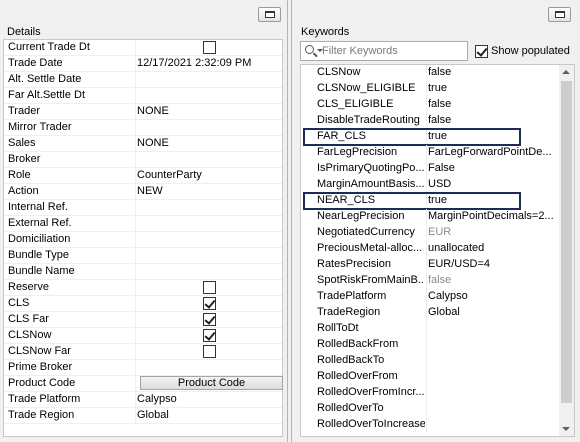 The width and height of the screenshot is (580, 442). What do you see at coordinates (392, 51) in the screenshot?
I see `filter-keywords-input` at bounding box center [392, 51].